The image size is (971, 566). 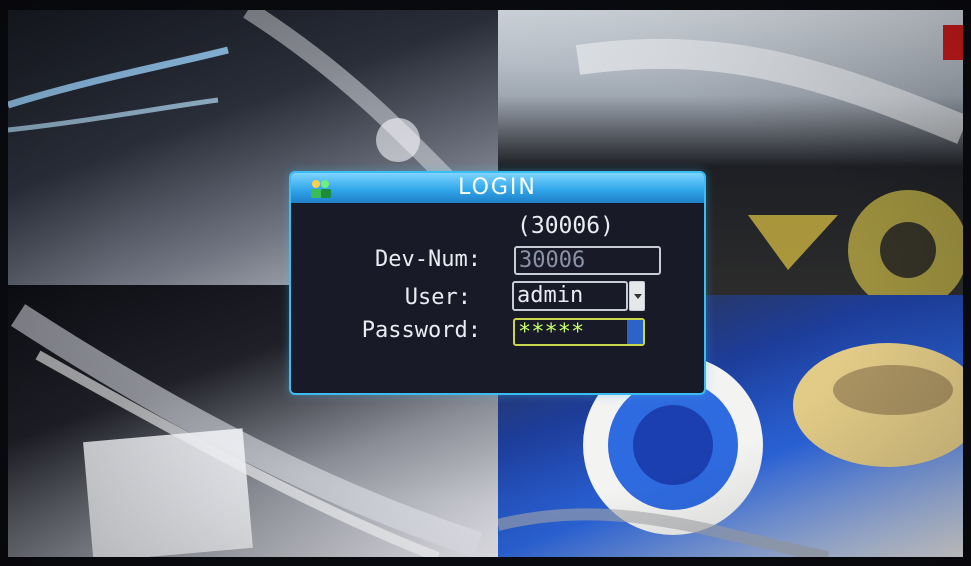 I want to click on device-id-display: (30006), so click(x=565, y=226).